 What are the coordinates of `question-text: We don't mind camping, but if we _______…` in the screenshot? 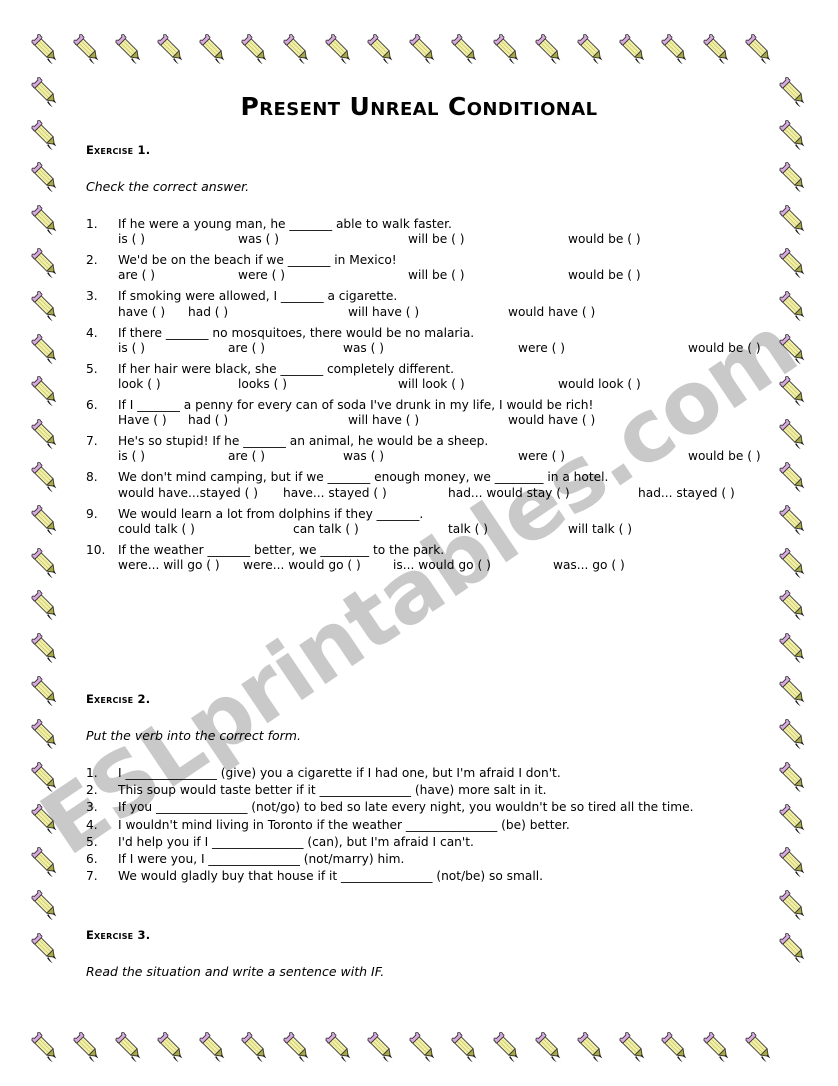 It's located at (363, 477).